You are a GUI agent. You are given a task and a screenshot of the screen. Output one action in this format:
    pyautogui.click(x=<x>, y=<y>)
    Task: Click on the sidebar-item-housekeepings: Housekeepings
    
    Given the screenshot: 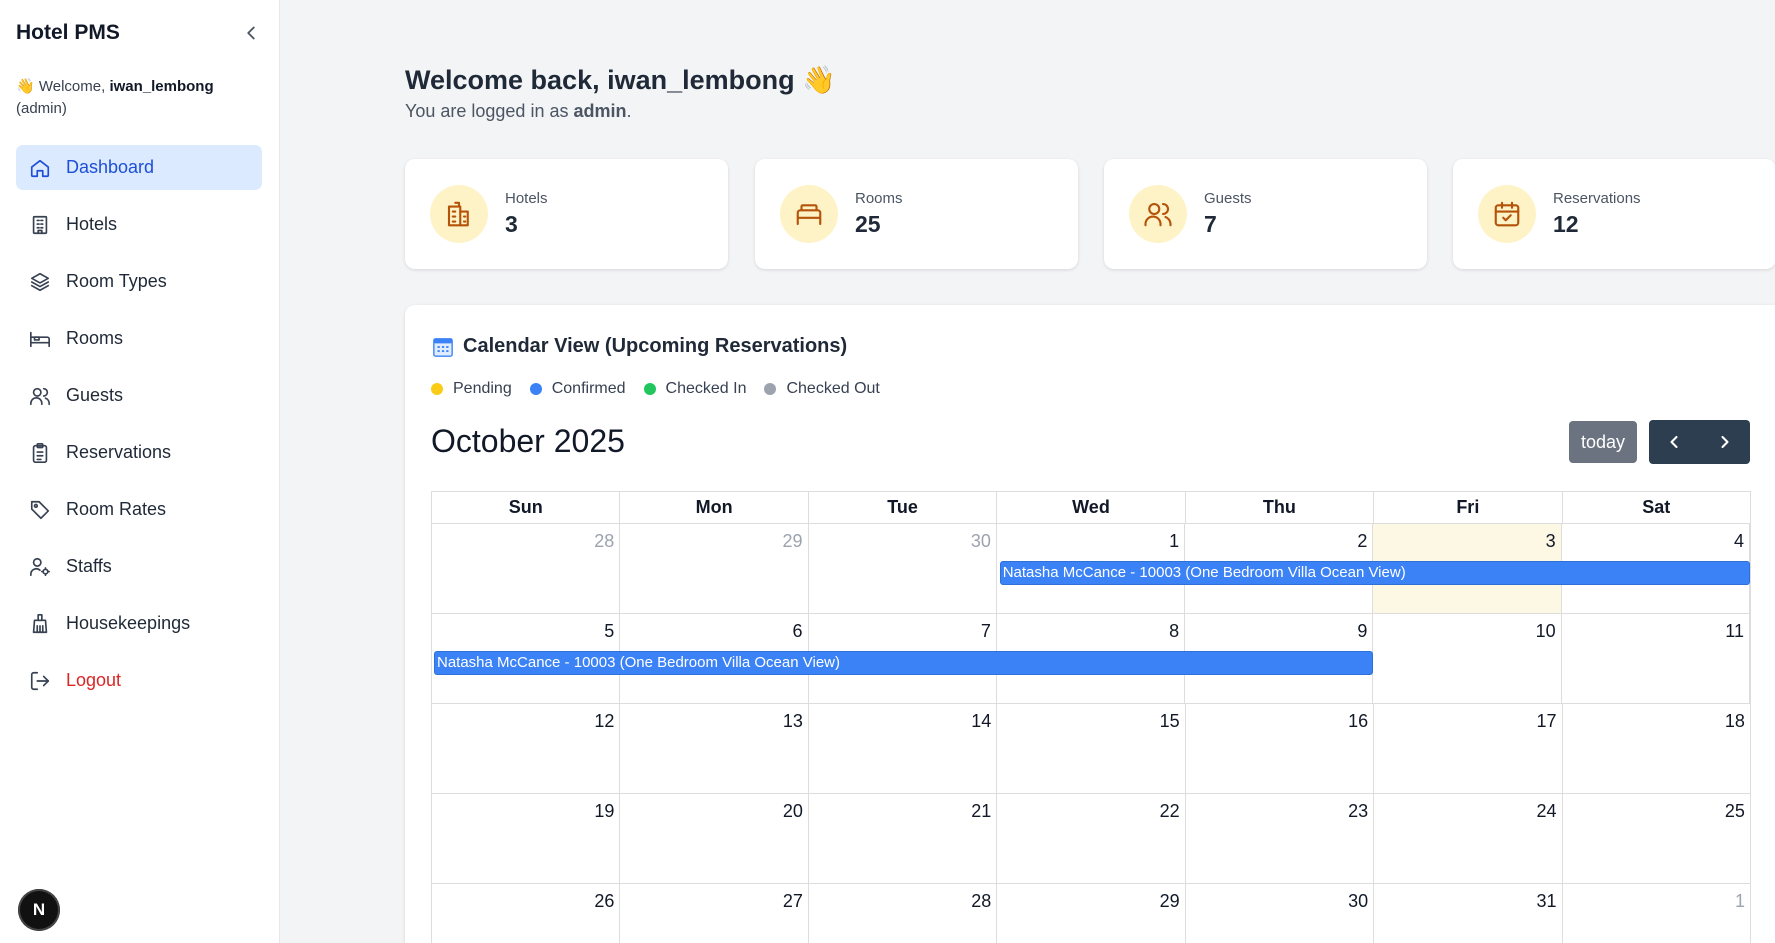 What is the action you would take?
    pyautogui.click(x=139, y=623)
    